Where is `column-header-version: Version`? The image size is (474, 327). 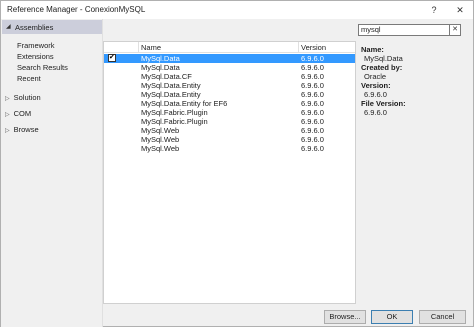
column-header-version: Version is located at coordinates (313, 47).